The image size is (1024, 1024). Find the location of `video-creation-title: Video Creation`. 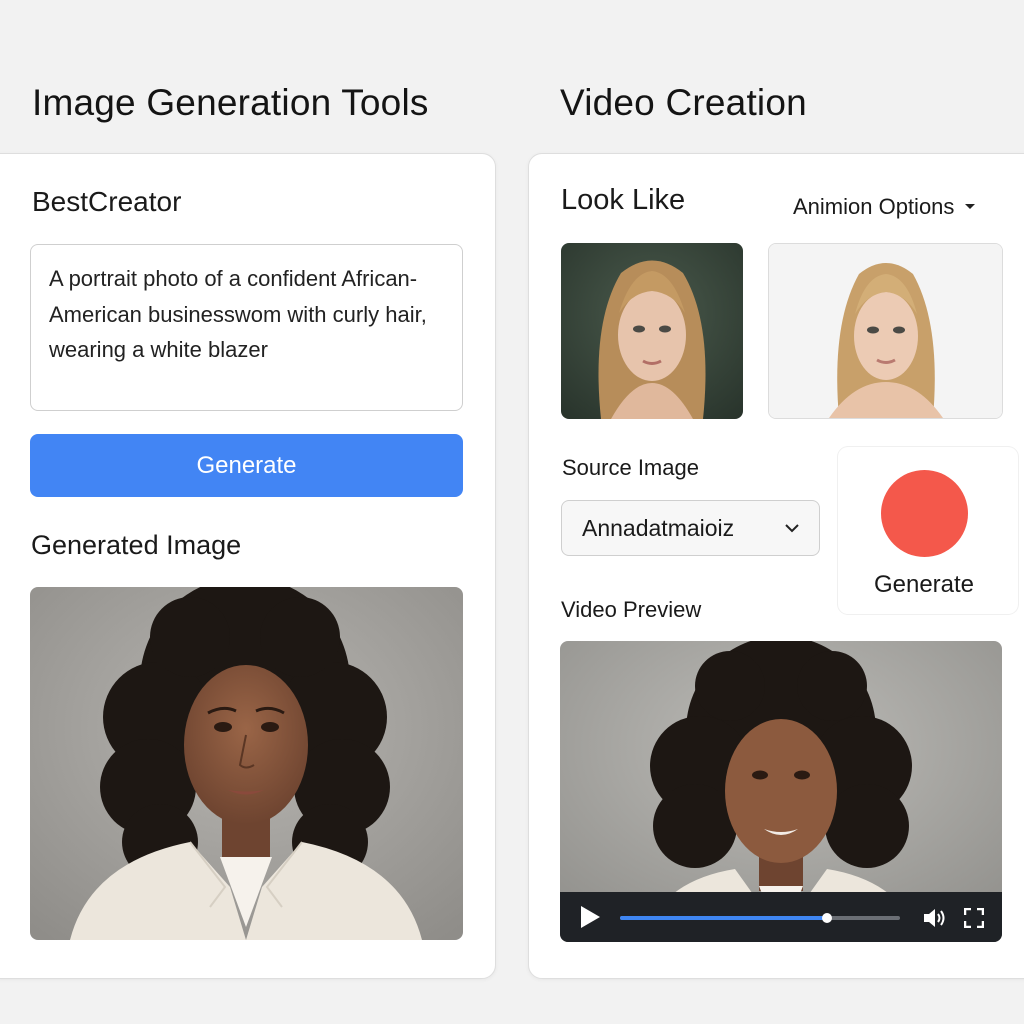

video-creation-title: Video Creation is located at coordinates (683, 102).